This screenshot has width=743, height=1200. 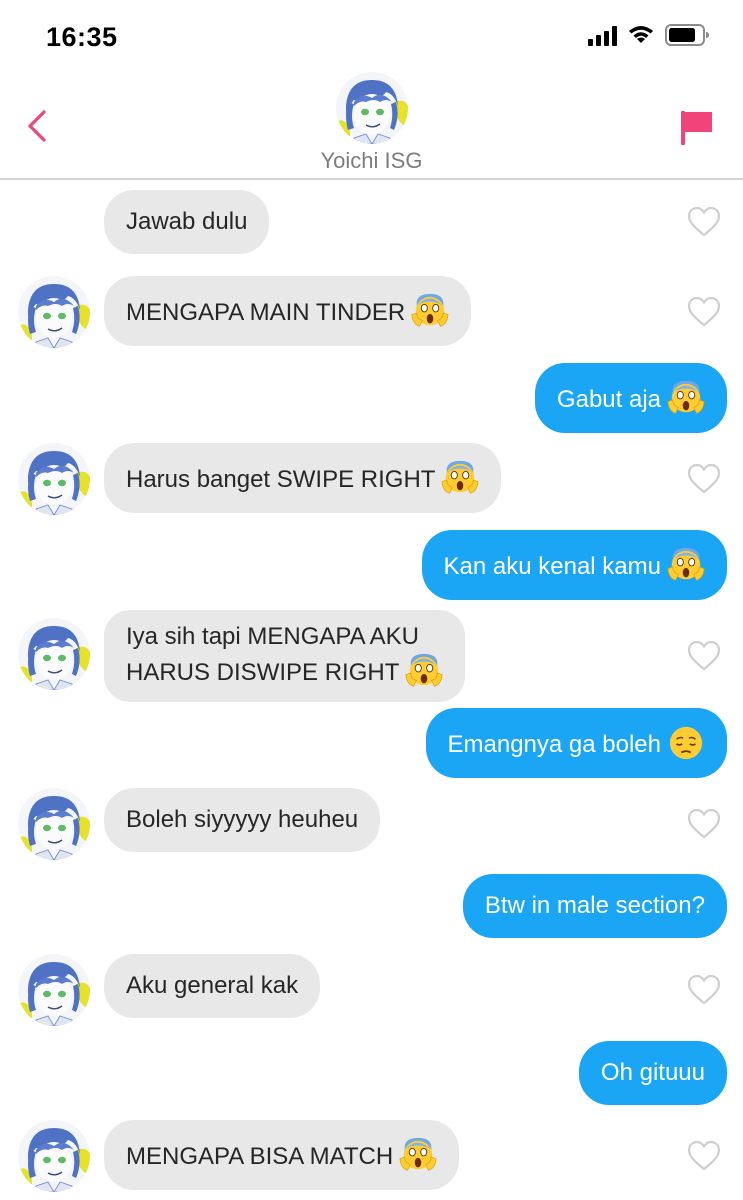 What do you see at coordinates (552, 566) in the screenshot?
I see `message-text: Kan aku kenal kamu` at bounding box center [552, 566].